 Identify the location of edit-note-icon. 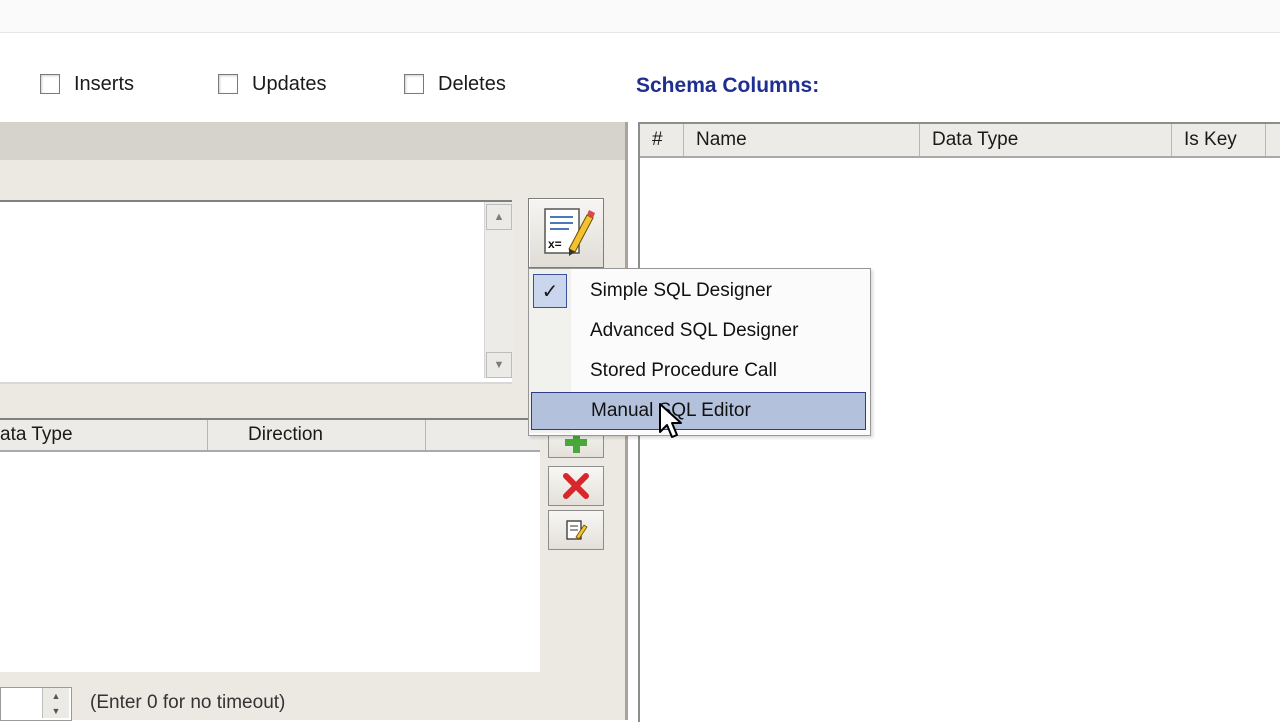
(577, 530).